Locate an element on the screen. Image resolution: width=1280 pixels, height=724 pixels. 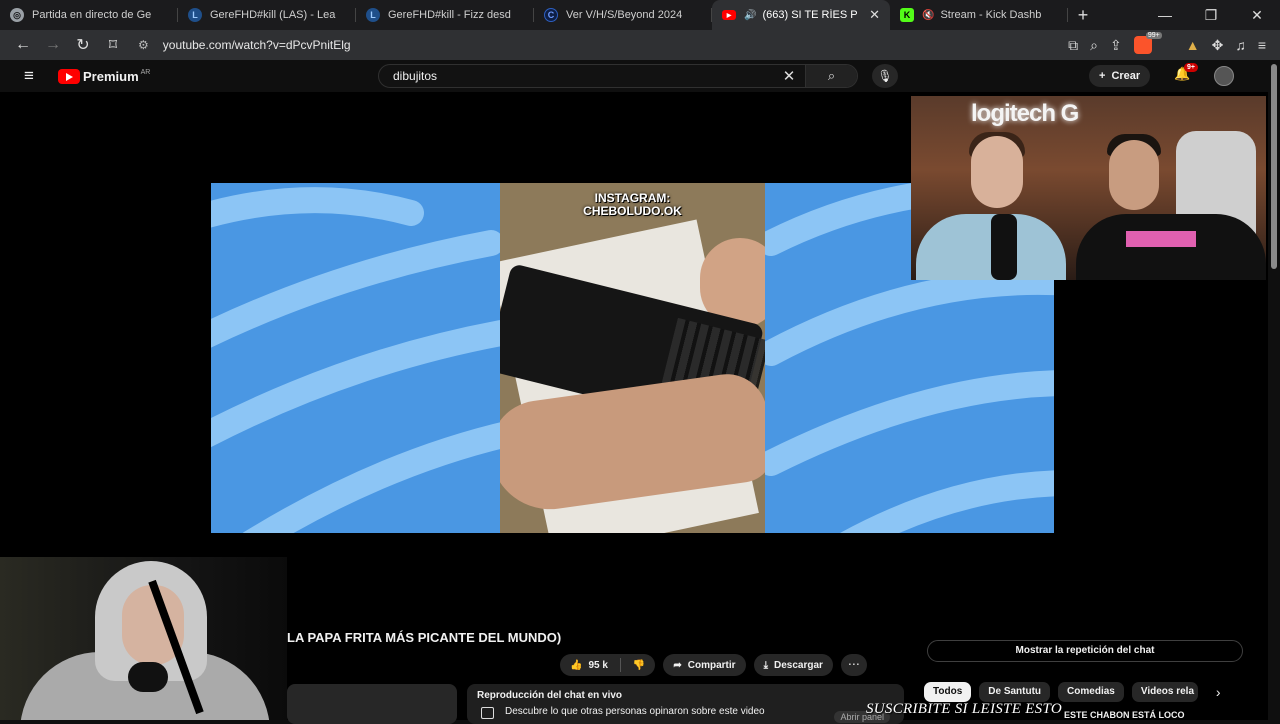
tab-label: Partida en directo de Ge is located at coordinates (92, 15).